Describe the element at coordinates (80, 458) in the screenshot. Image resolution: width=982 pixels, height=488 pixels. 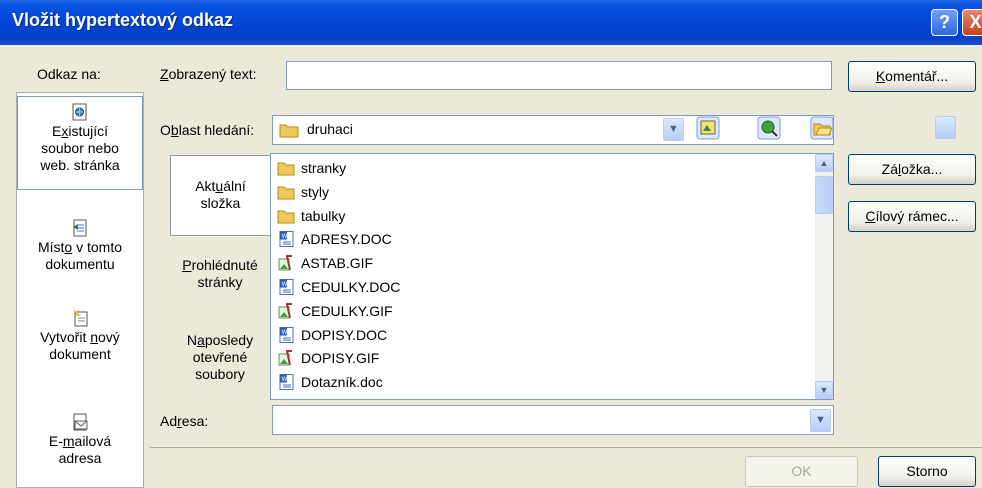
I see `nav-item-line2: adresa` at that location.